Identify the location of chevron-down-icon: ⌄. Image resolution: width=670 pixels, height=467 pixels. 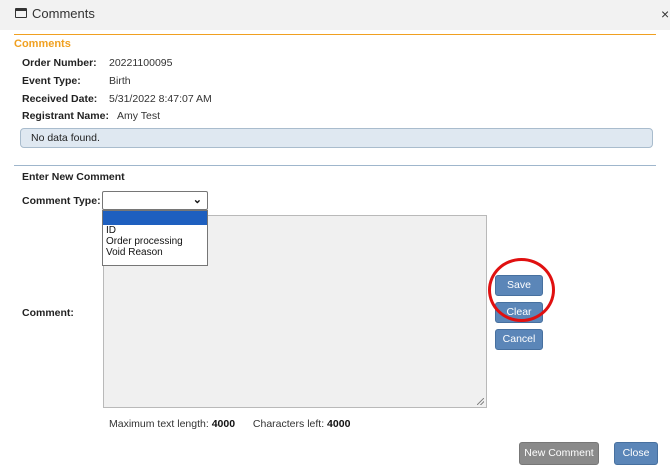
(197, 199).